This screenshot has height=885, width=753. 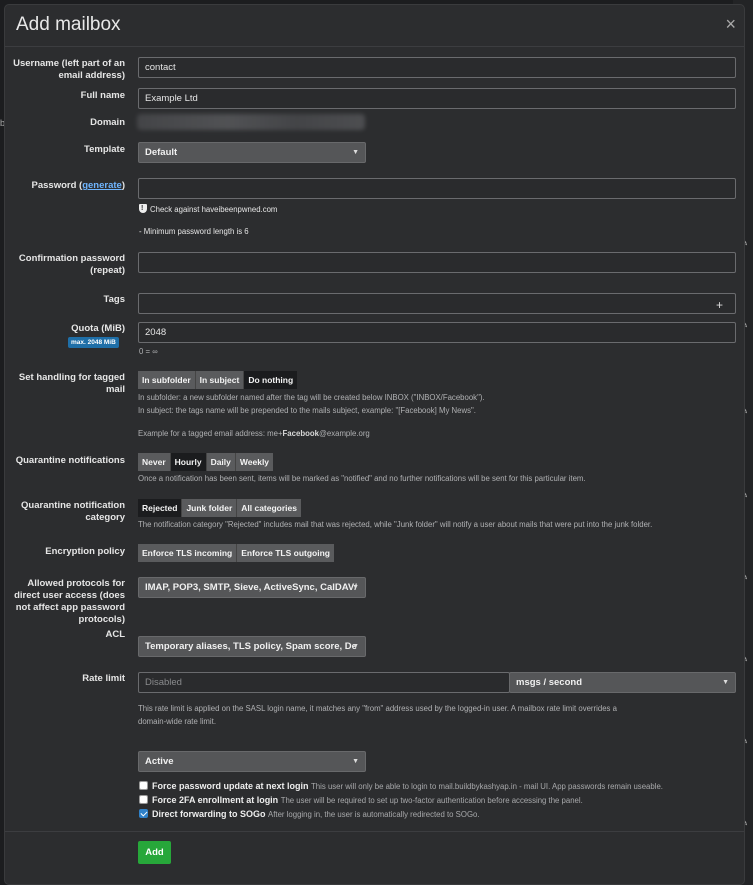 What do you see at coordinates (437, 332) in the screenshot?
I see `quota-input: 2048` at bounding box center [437, 332].